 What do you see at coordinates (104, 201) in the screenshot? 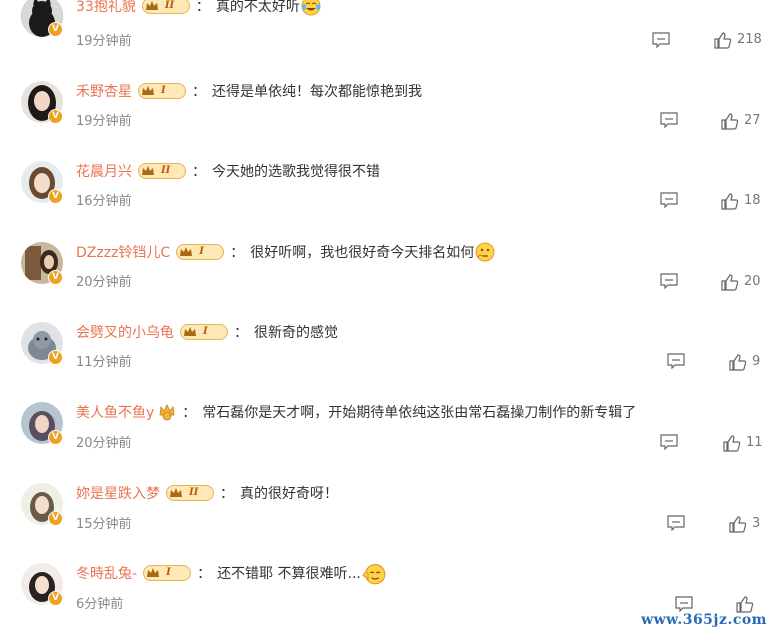
I see `timestamp: 16分钟前` at bounding box center [104, 201].